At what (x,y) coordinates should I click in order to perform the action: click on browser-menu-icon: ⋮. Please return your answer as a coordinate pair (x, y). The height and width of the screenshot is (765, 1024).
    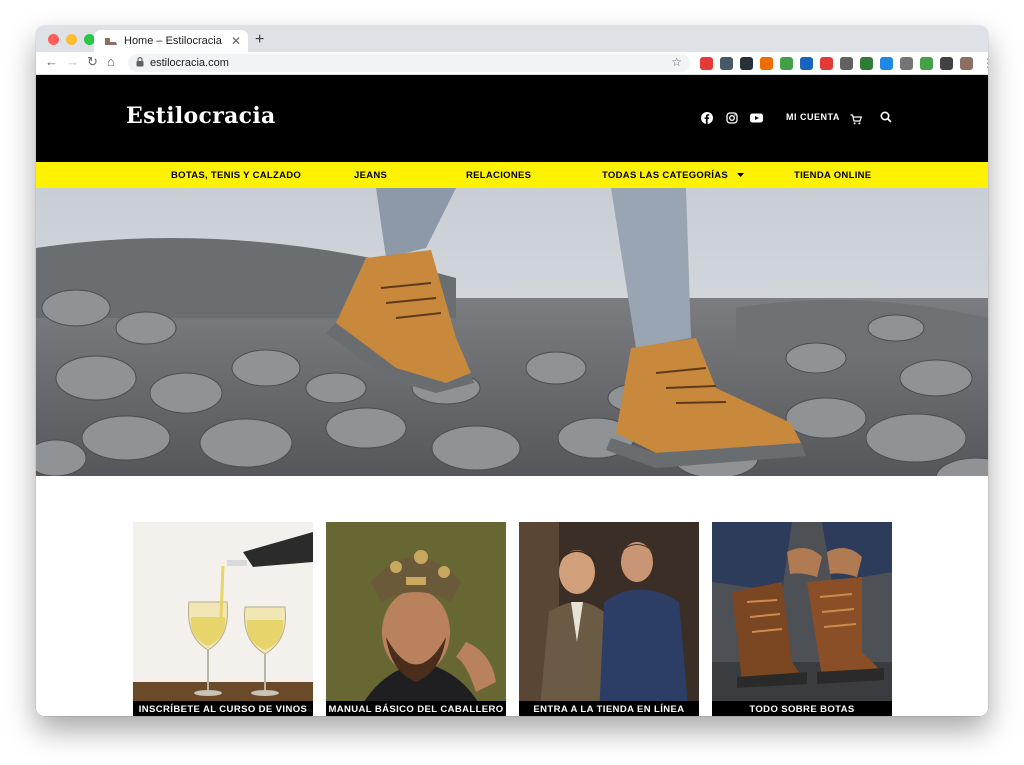
    Looking at the image, I should click on (985, 63).